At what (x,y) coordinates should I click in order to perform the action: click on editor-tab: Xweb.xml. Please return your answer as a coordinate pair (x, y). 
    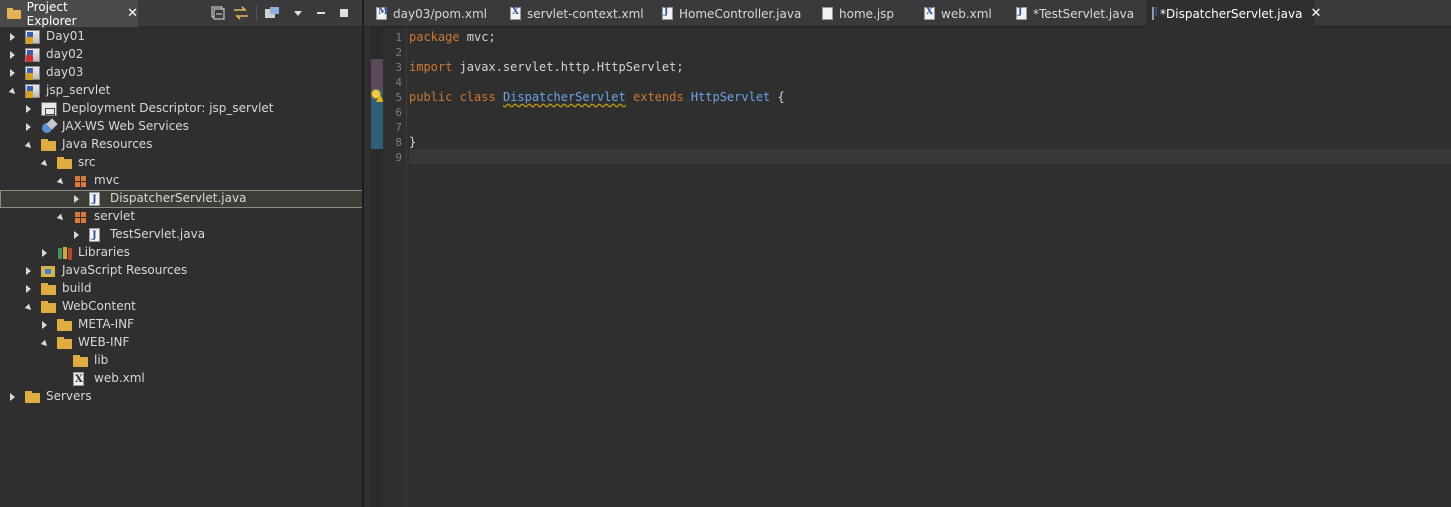
    Looking at the image, I should click on (962, 13).